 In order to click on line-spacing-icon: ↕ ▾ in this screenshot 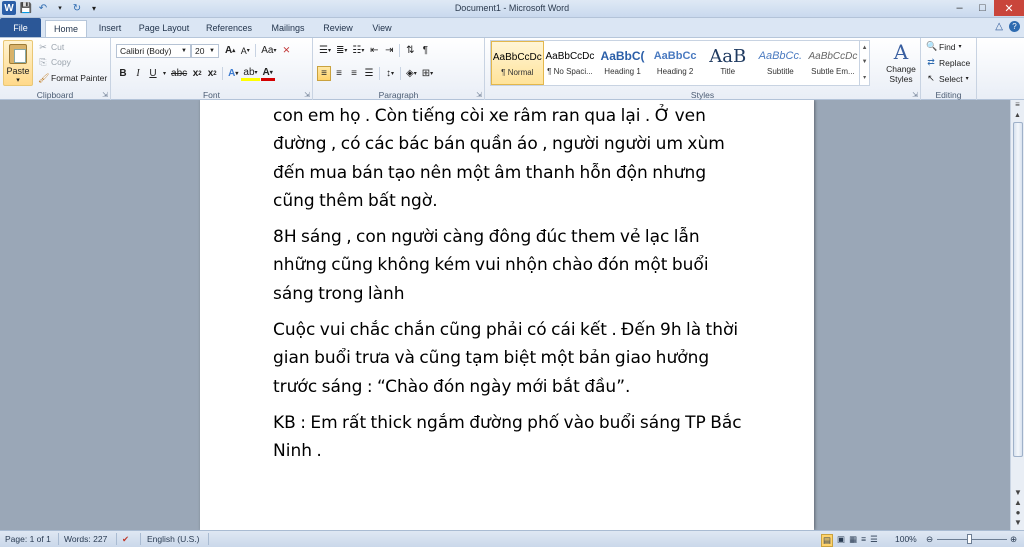, I will do `click(390, 73)`.